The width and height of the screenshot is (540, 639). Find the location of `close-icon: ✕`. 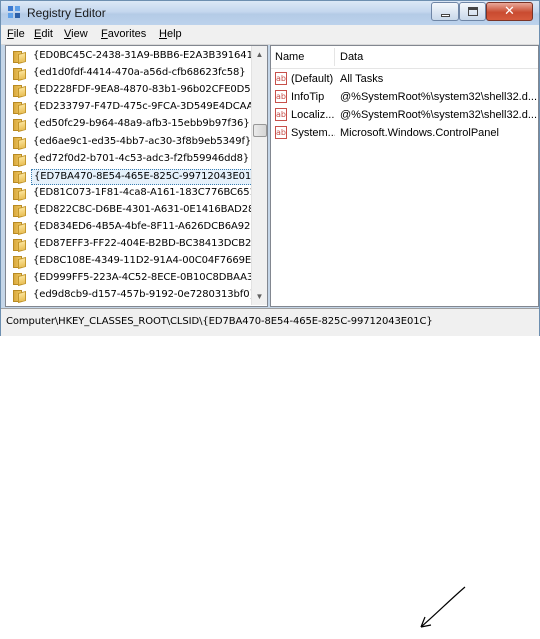

close-icon: ✕ is located at coordinates (509, 11).